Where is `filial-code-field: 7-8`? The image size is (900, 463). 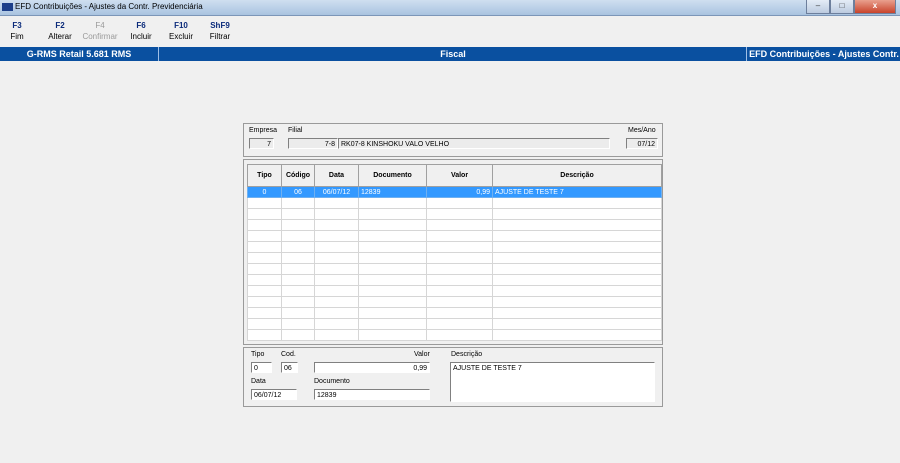 filial-code-field: 7-8 is located at coordinates (313, 143).